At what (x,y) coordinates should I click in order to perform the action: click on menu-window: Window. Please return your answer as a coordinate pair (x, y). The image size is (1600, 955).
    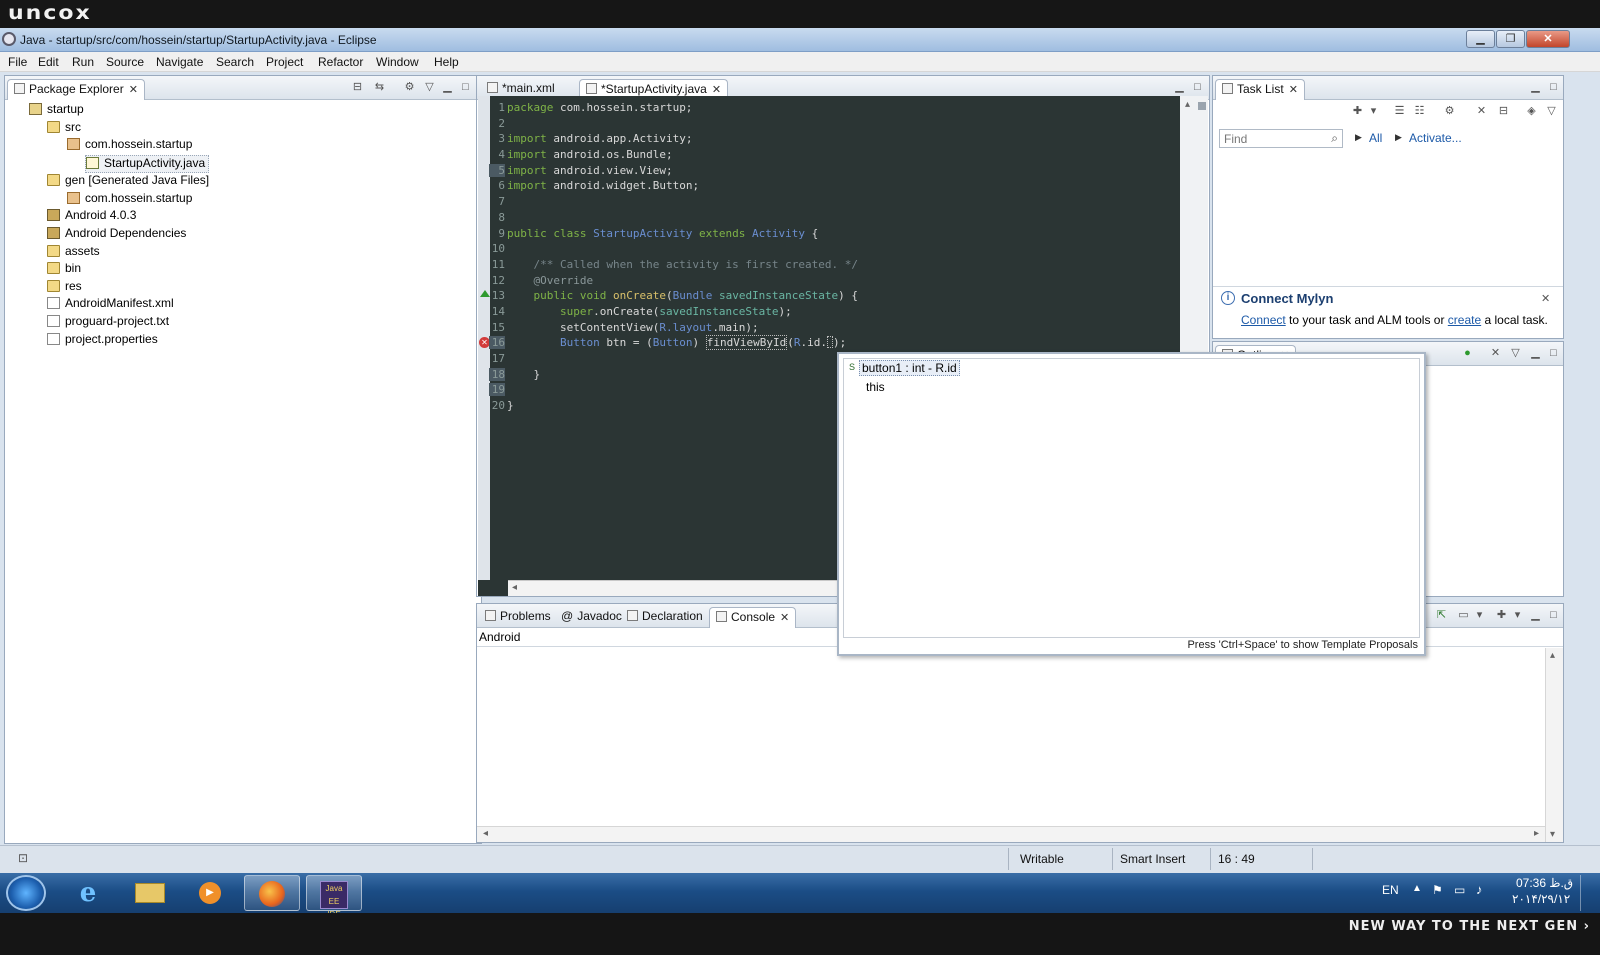
    Looking at the image, I should click on (397, 62).